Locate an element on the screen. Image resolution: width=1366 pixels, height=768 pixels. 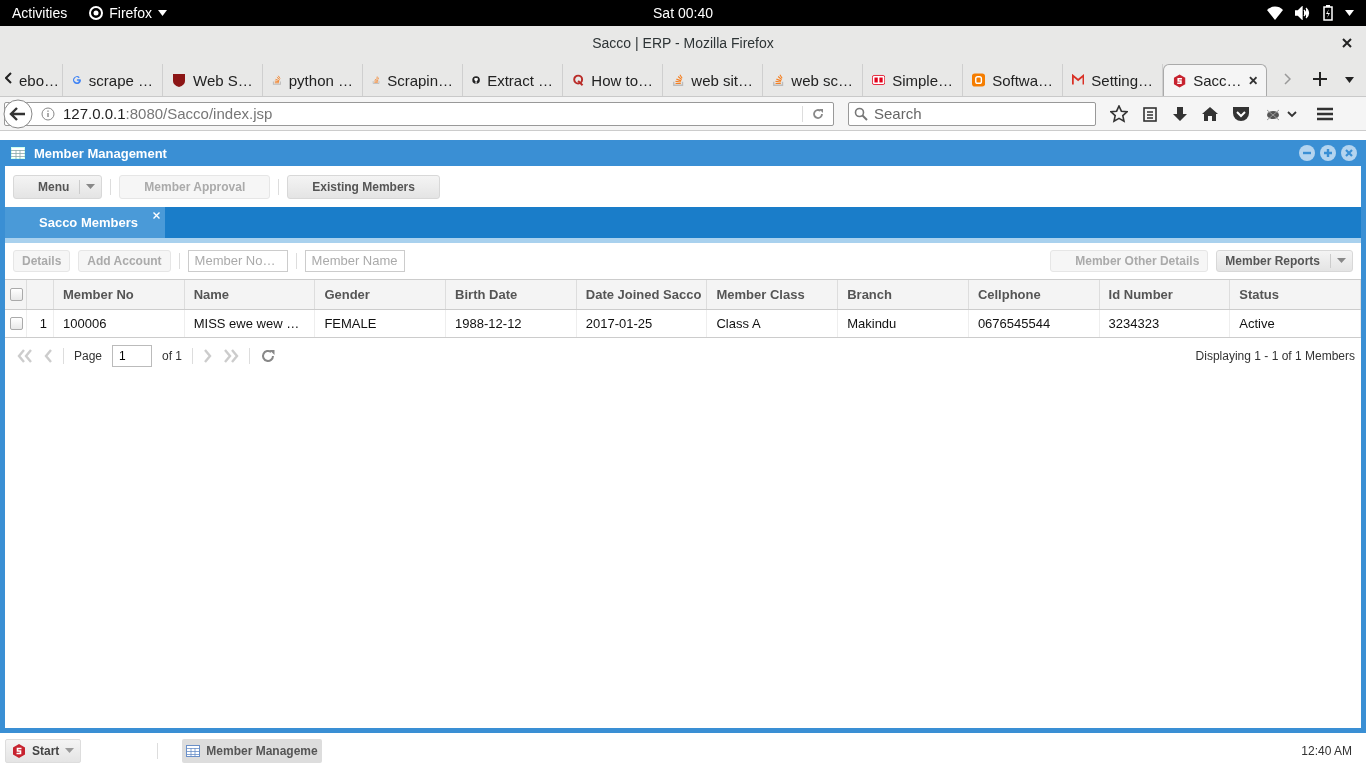
search-field: Search is located at coordinates (972, 113).